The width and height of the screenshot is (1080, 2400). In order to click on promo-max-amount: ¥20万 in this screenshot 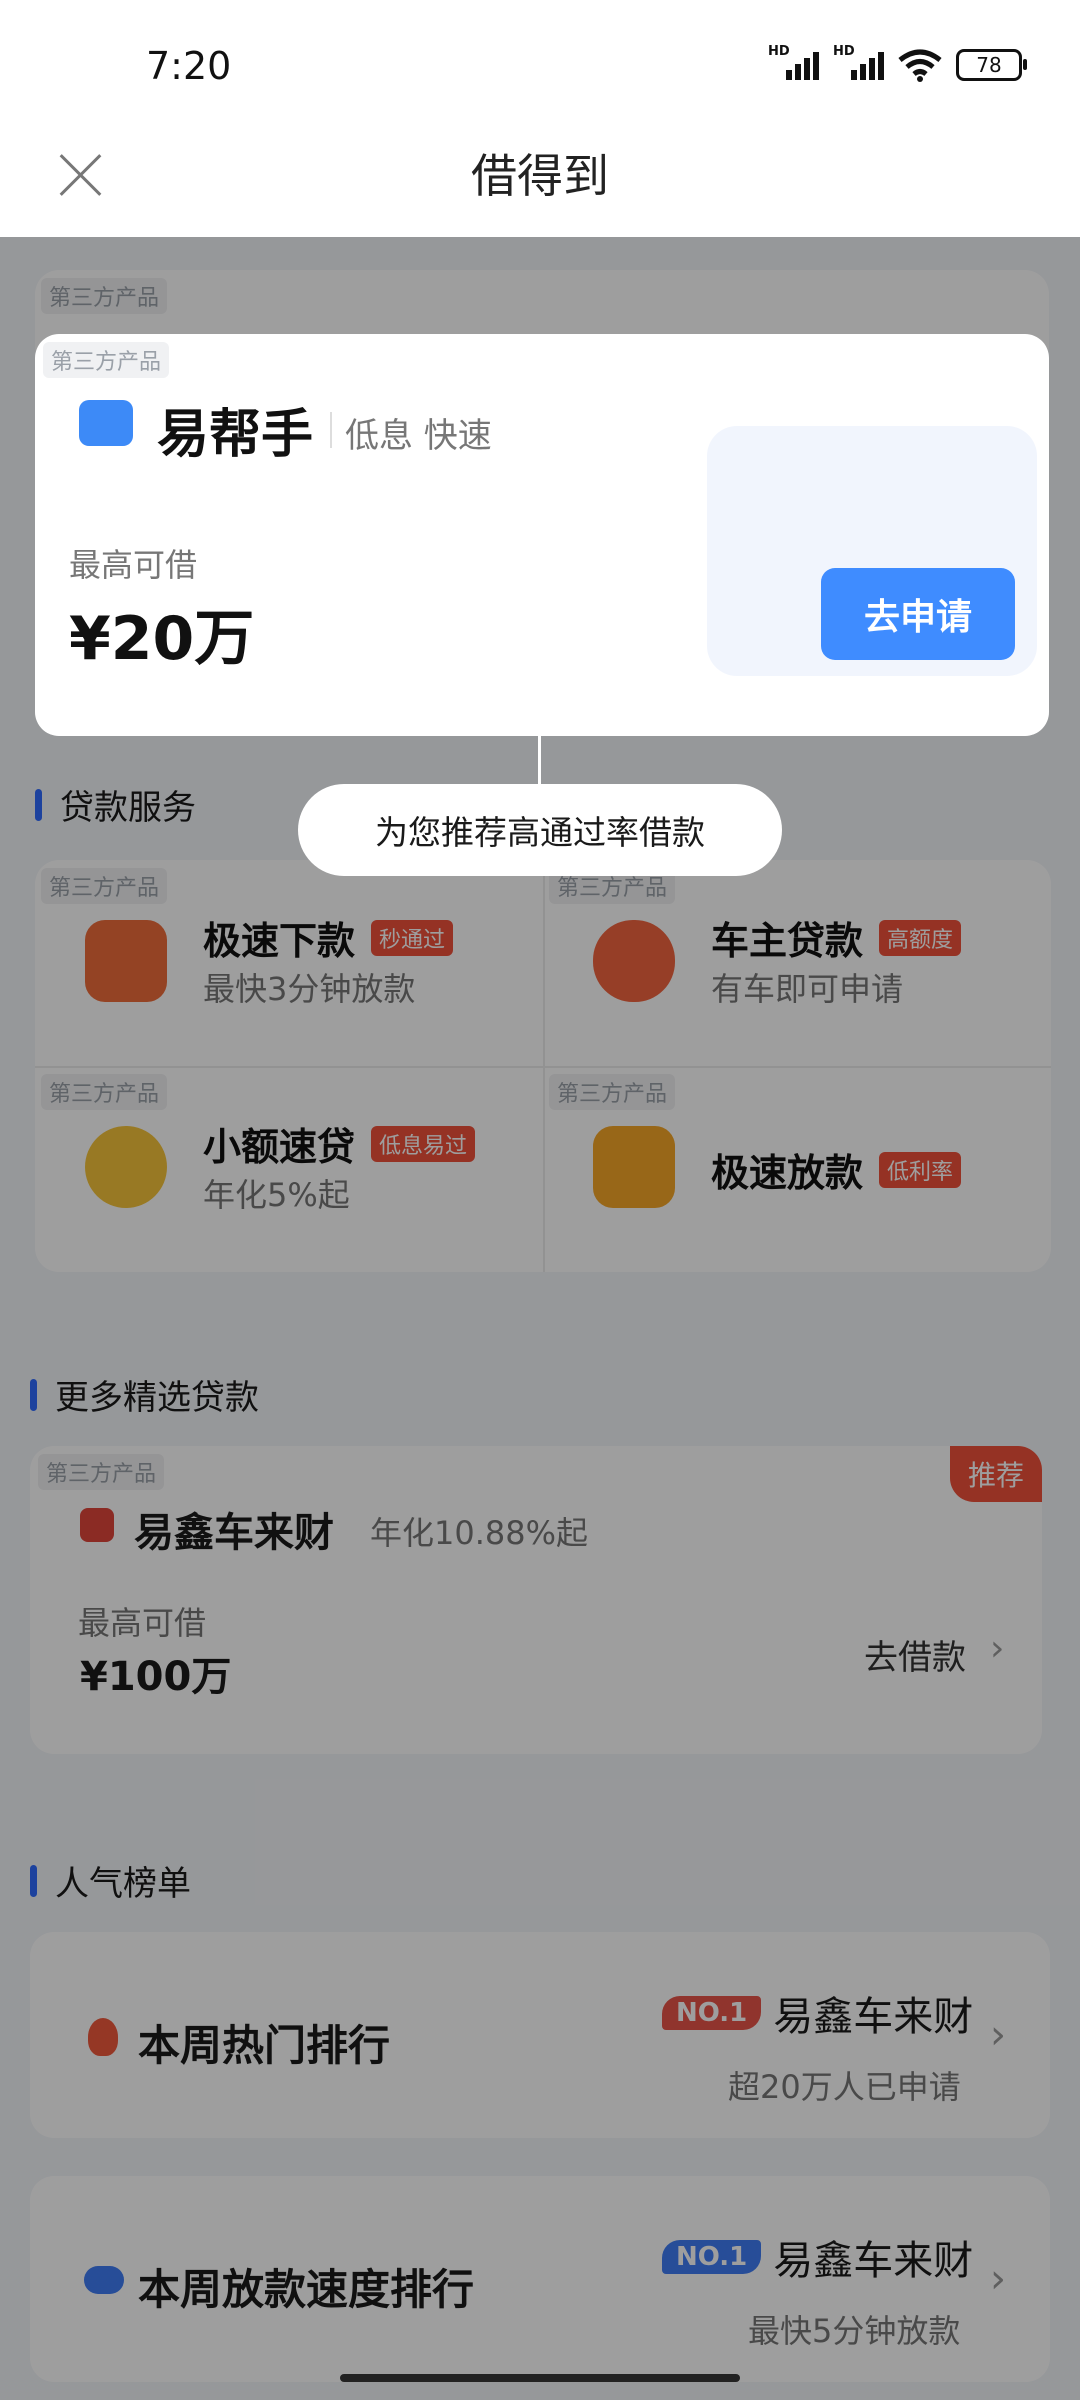, I will do `click(162, 639)`.